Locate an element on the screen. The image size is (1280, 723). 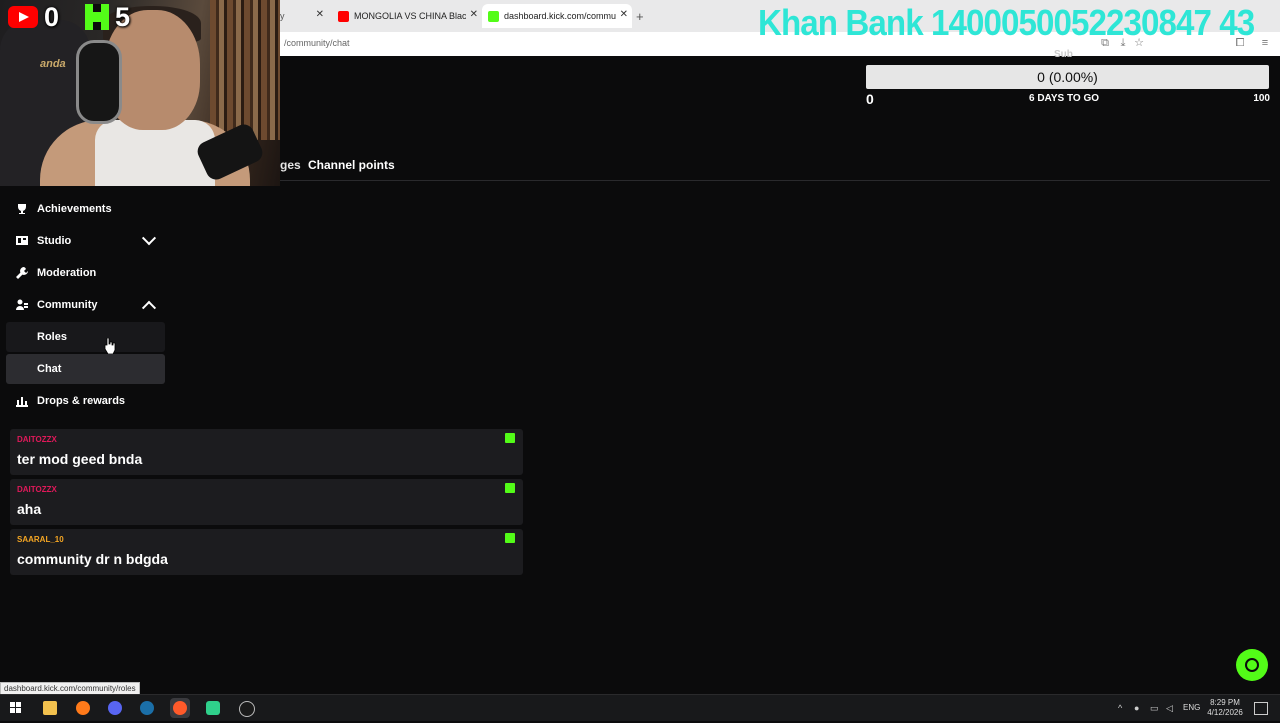
tab-messages: ges is located at coordinates (290, 165).